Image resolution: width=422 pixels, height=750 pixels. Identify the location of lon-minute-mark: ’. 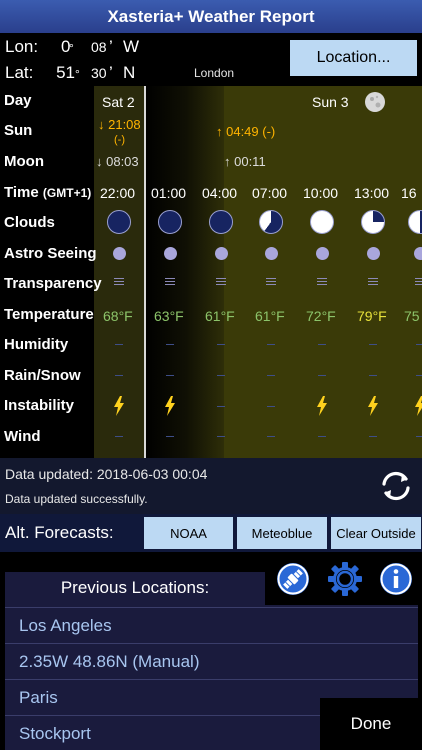
(111, 46).